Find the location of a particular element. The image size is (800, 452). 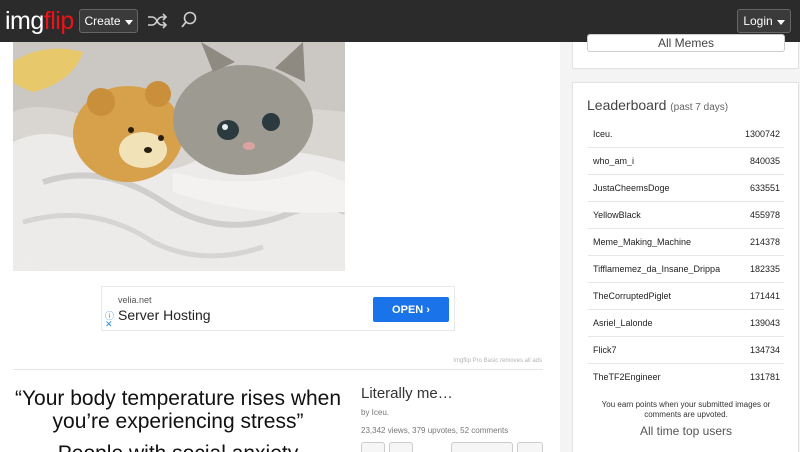

leaderboard-row: TheTF2Engineer 131781 is located at coordinates (686, 376).